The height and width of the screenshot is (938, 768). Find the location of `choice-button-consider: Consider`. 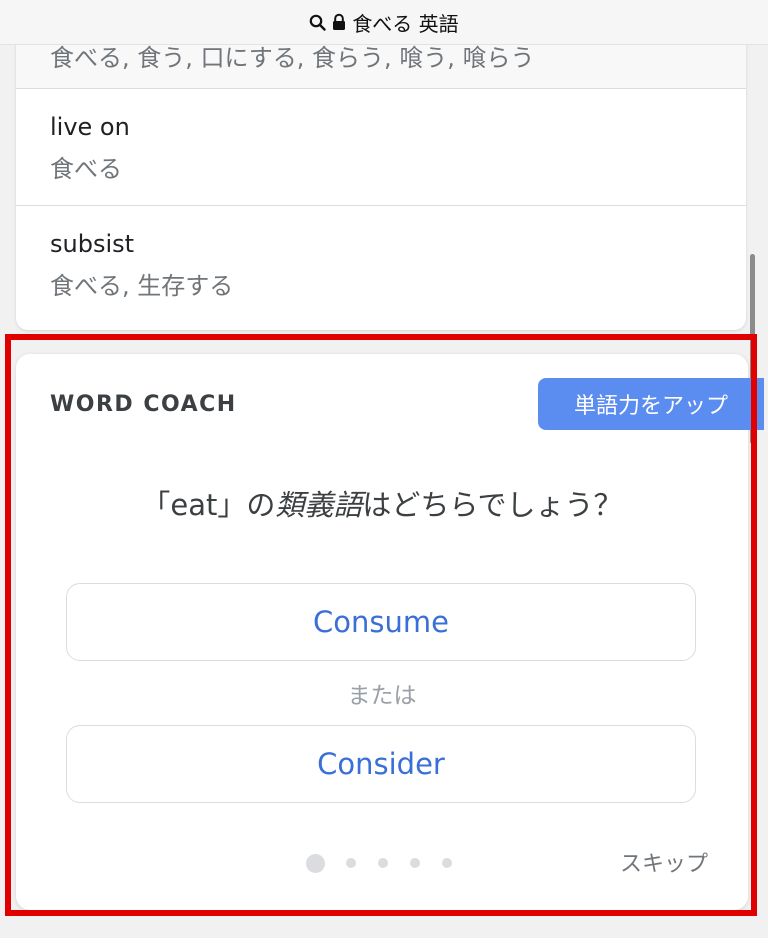

choice-button-consider: Consider is located at coordinates (381, 764).